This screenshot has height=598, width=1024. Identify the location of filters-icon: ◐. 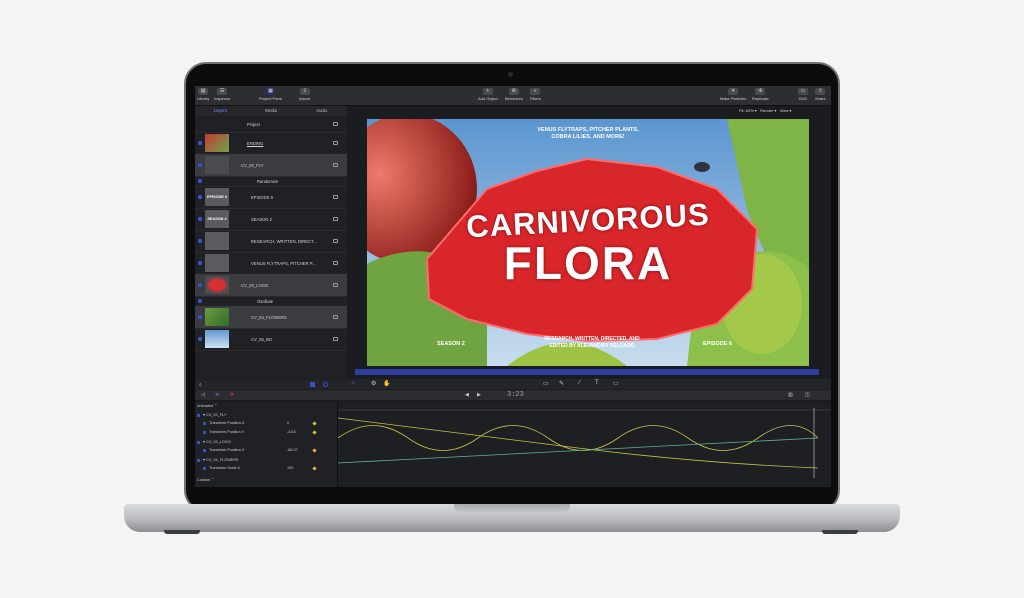
(535, 91).